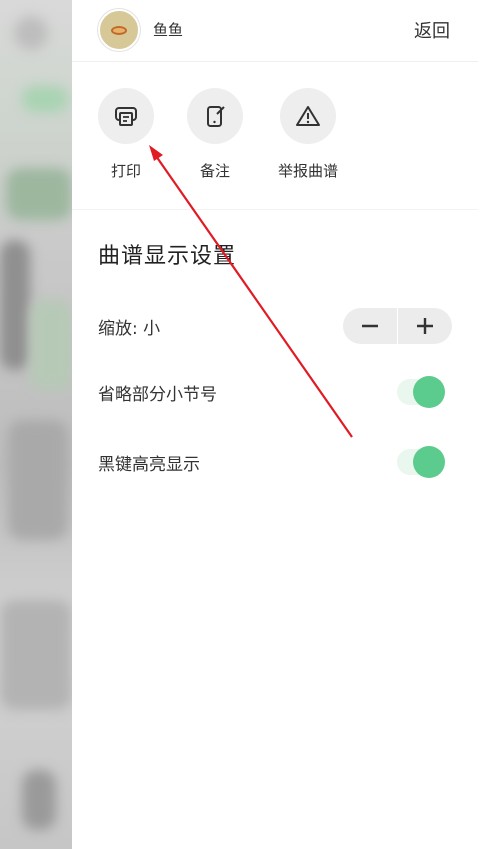 Image resolution: width=478 pixels, height=849 pixels. I want to click on minus-icon, so click(370, 326).